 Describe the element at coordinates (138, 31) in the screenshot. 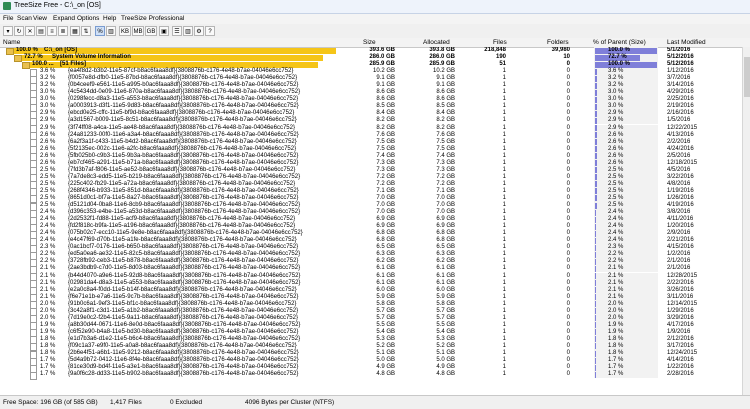

I see `size-mb-button: MB` at that location.